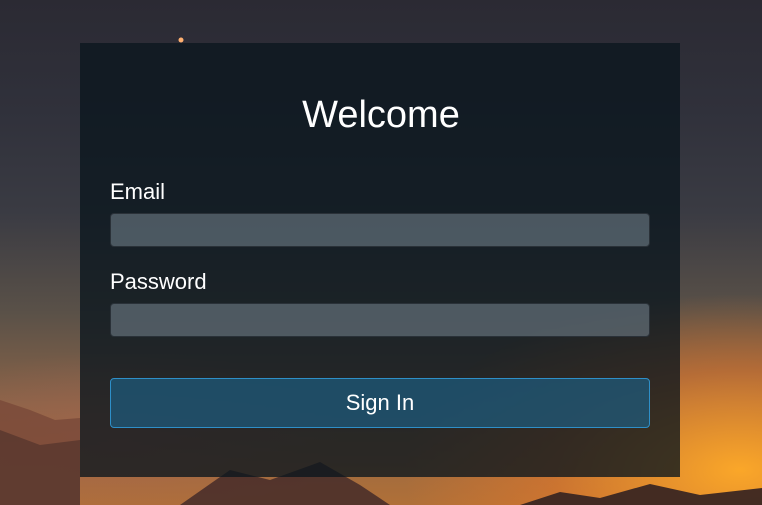 The image size is (762, 505). Describe the element at coordinates (181, 40) in the screenshot. I see `star` at that location.